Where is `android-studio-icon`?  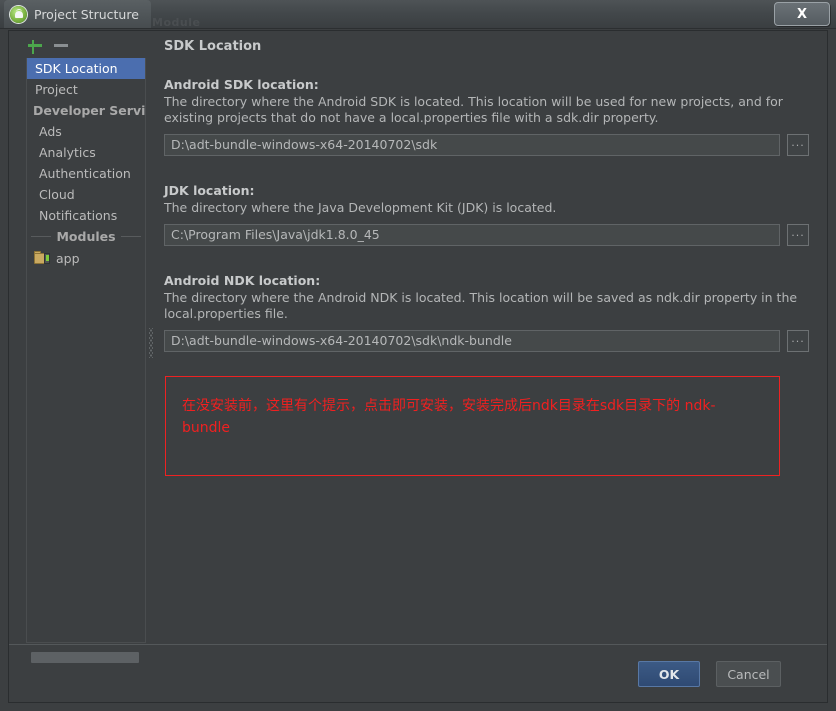 android-studio-icon is located at coordinates (18, 14).